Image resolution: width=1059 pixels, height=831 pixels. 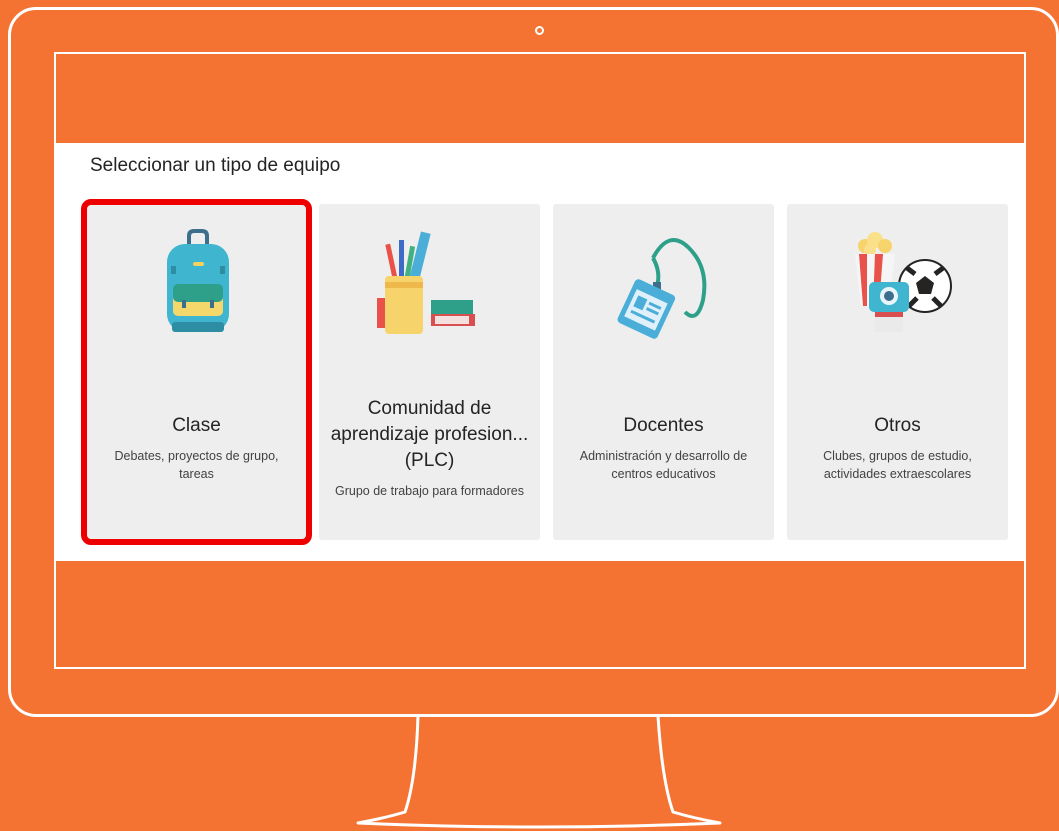 I want to click on card-title: Docentes, so click(x=663, y=425).